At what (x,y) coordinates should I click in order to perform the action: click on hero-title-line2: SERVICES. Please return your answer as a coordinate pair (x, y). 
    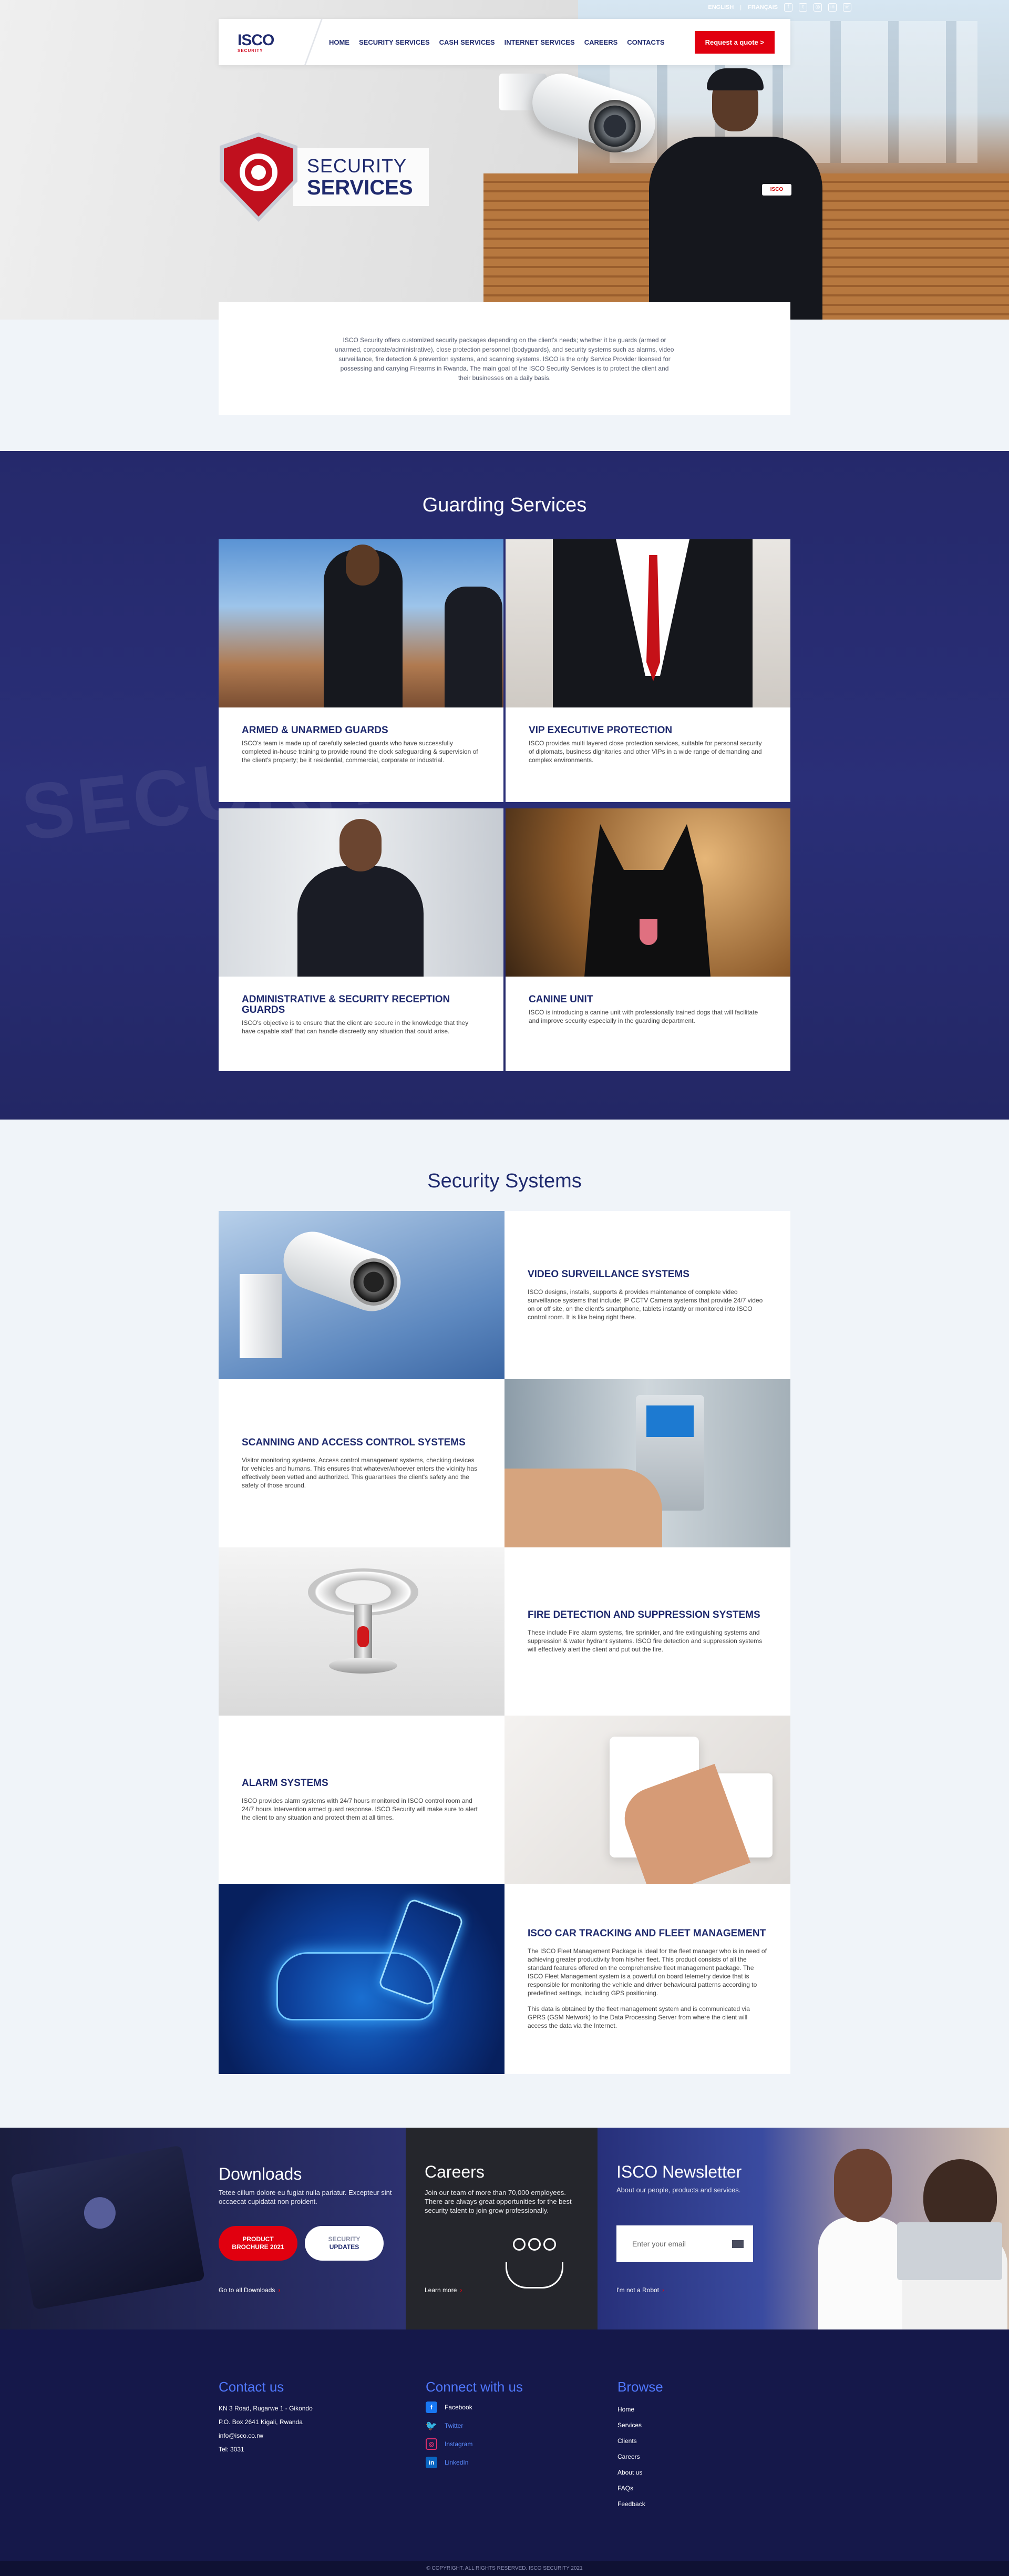
    Looking at the image, I should click on (360, 187).